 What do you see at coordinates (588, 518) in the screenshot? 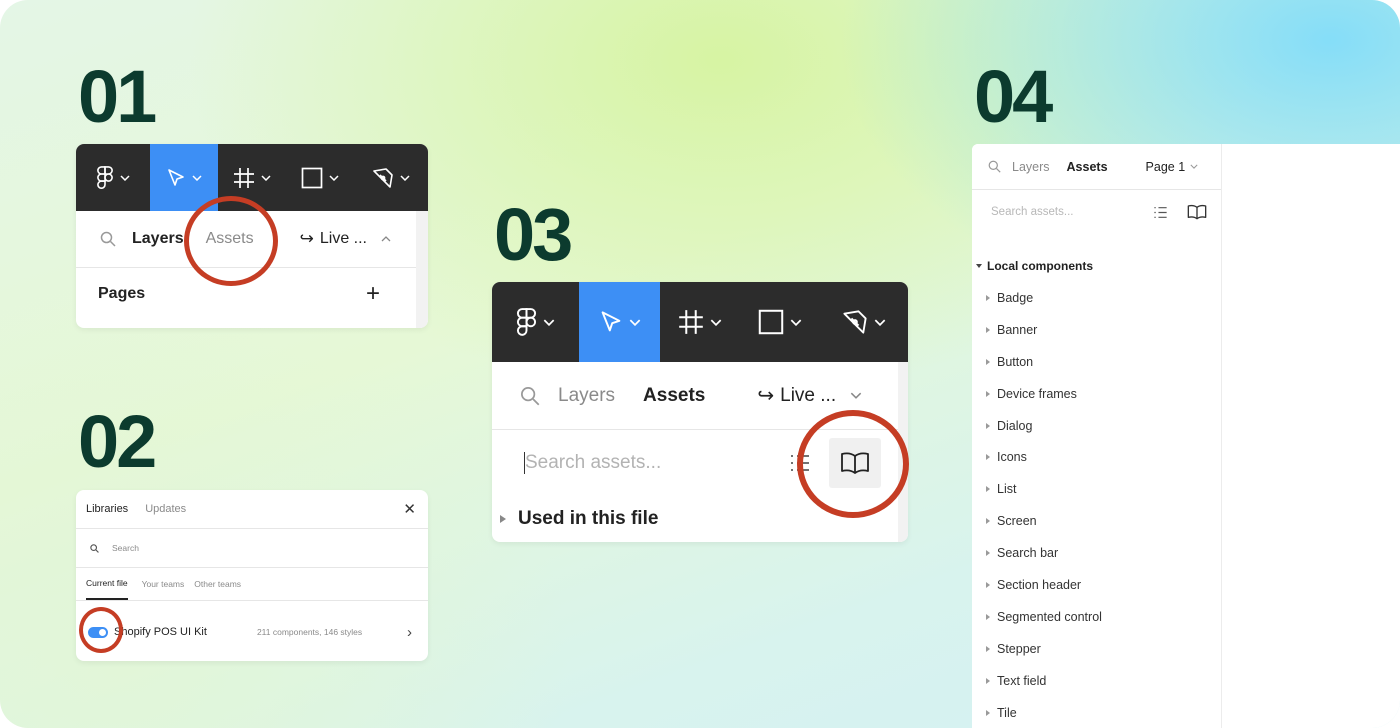
I see `section-used-in-file: Used in this file` at bounding box center [588, 518].